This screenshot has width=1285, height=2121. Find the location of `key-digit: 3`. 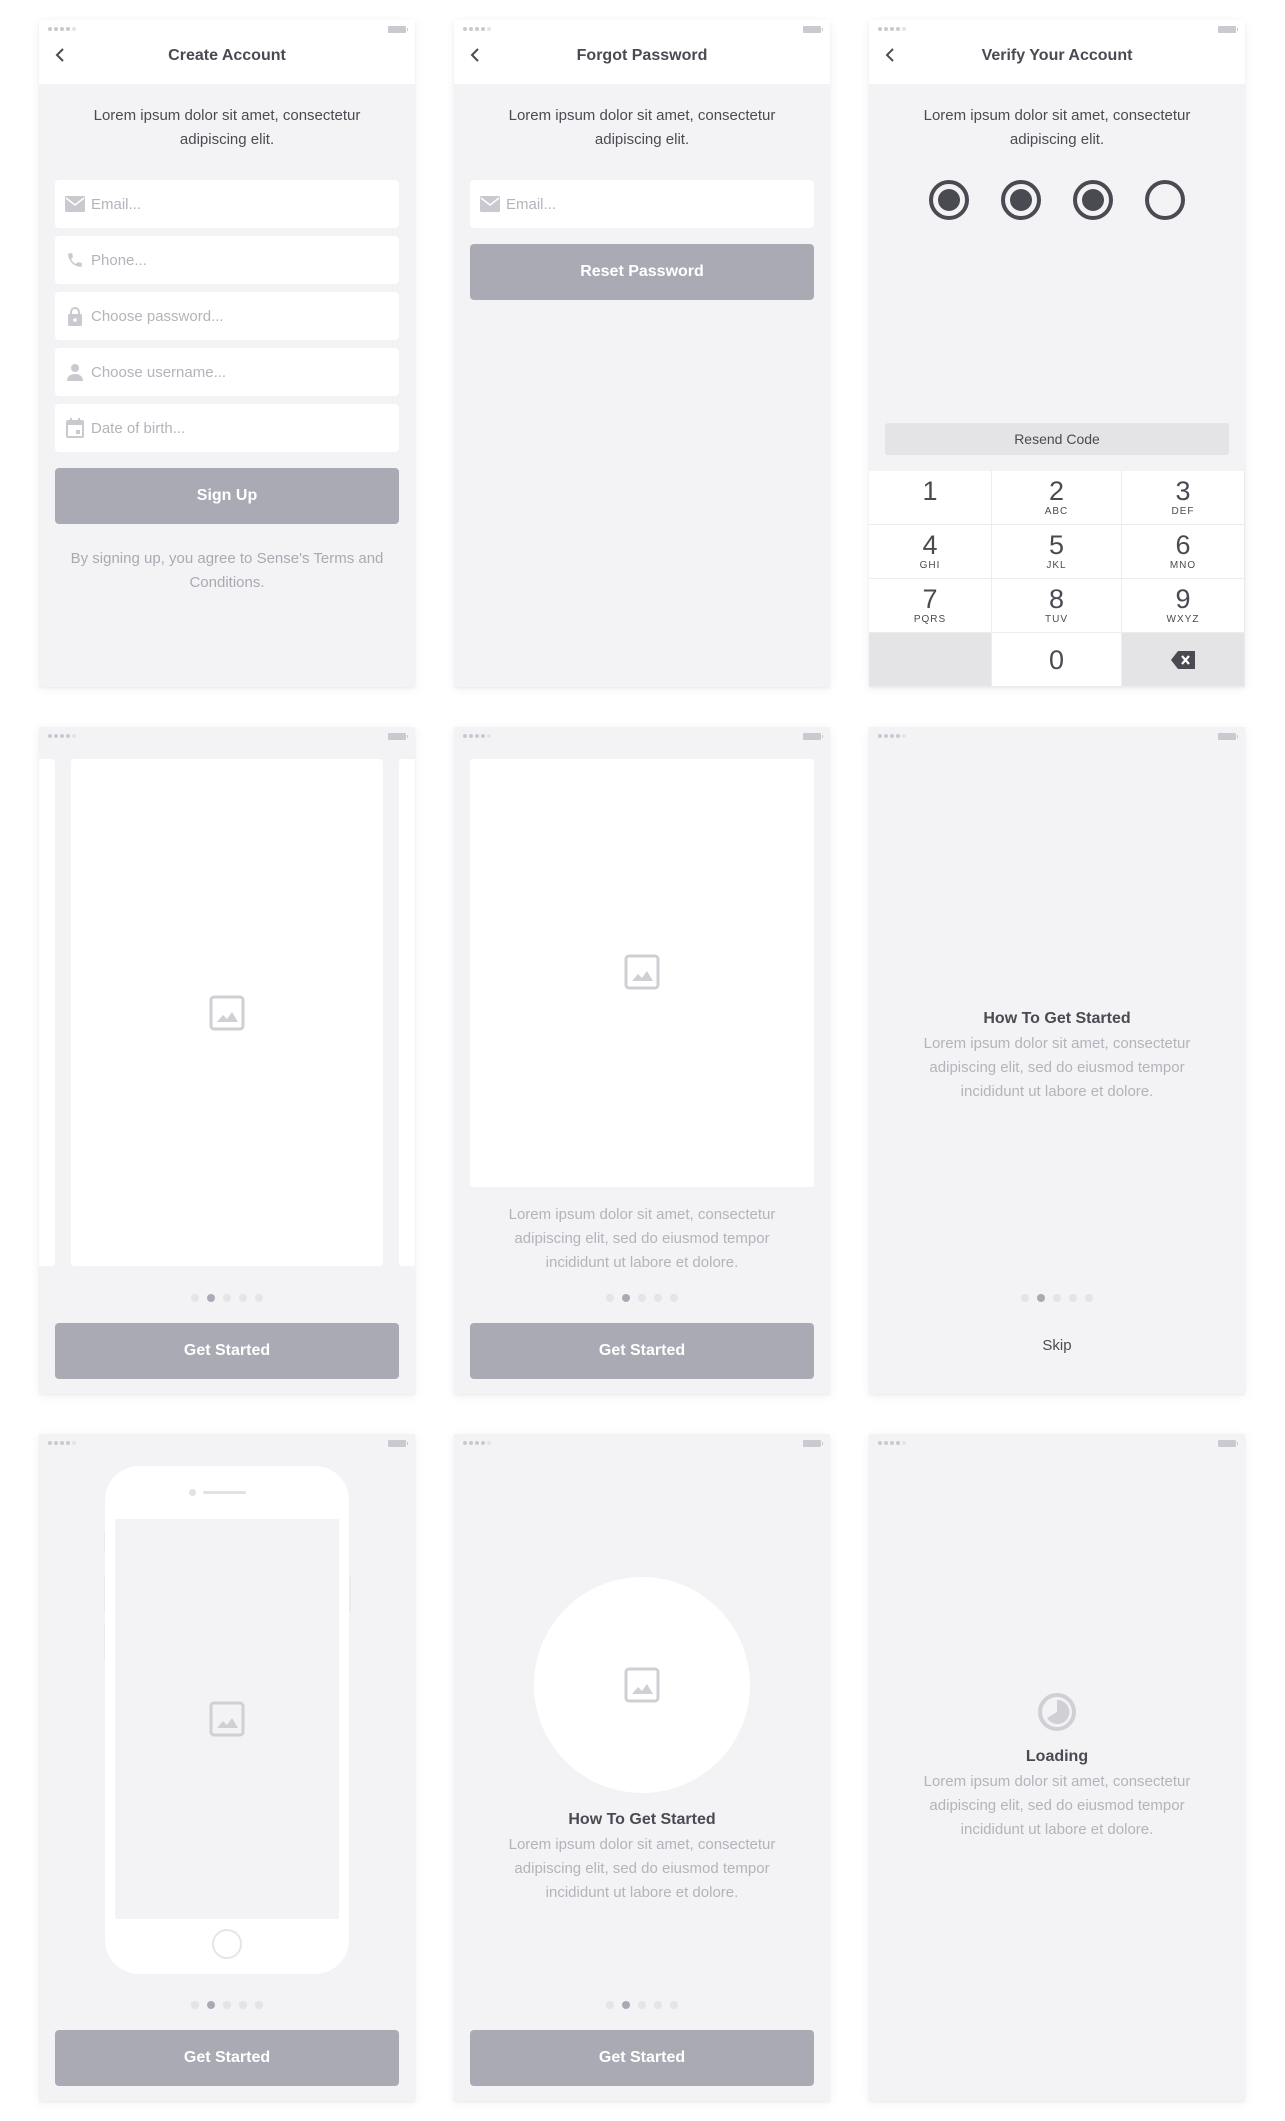

key-digit: 3 is located at coordinates (1183, 491).